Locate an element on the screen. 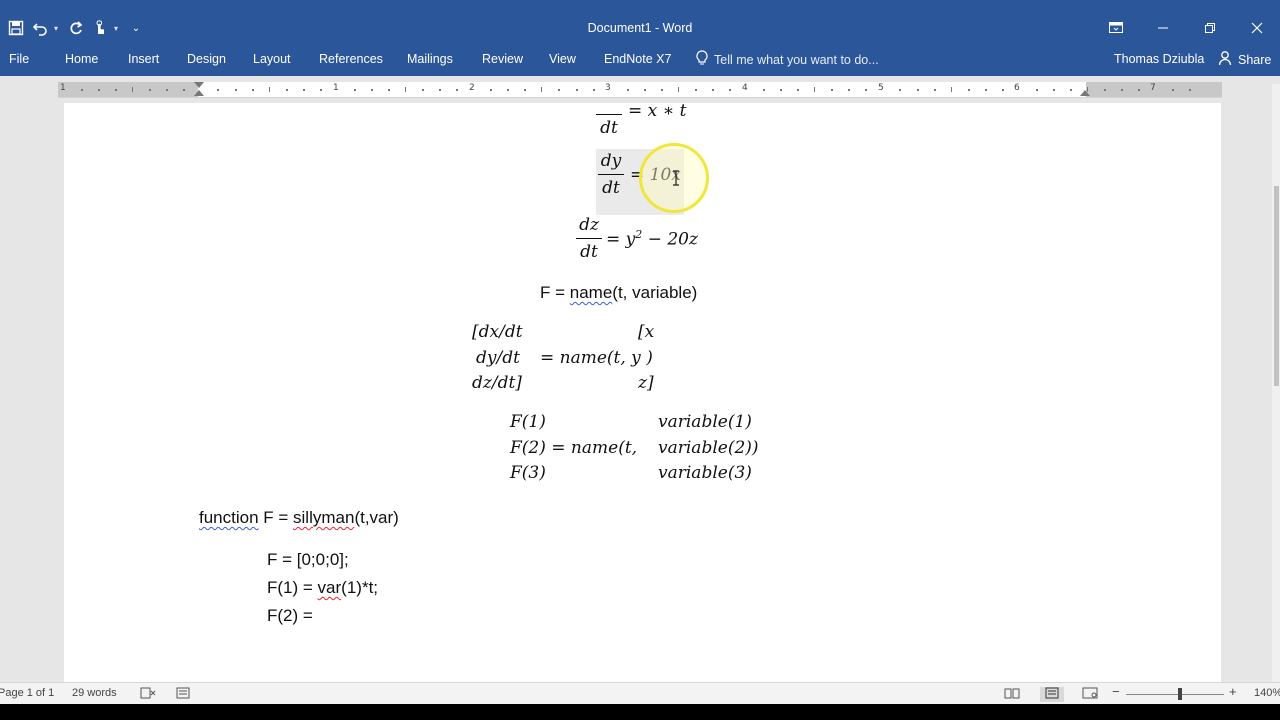 This screenshot has width=1280, height=720. matrix-cell: = name(t, y ) is located at coordinates (596, 358).